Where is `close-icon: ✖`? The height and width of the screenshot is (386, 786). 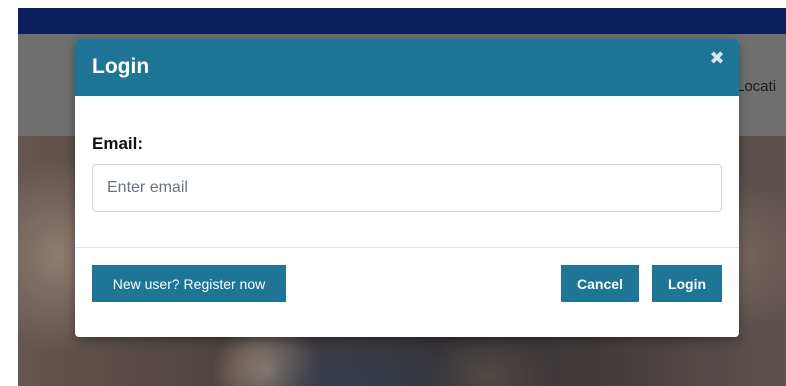
close-icon: ✖ is located at coordinates (717, 58).